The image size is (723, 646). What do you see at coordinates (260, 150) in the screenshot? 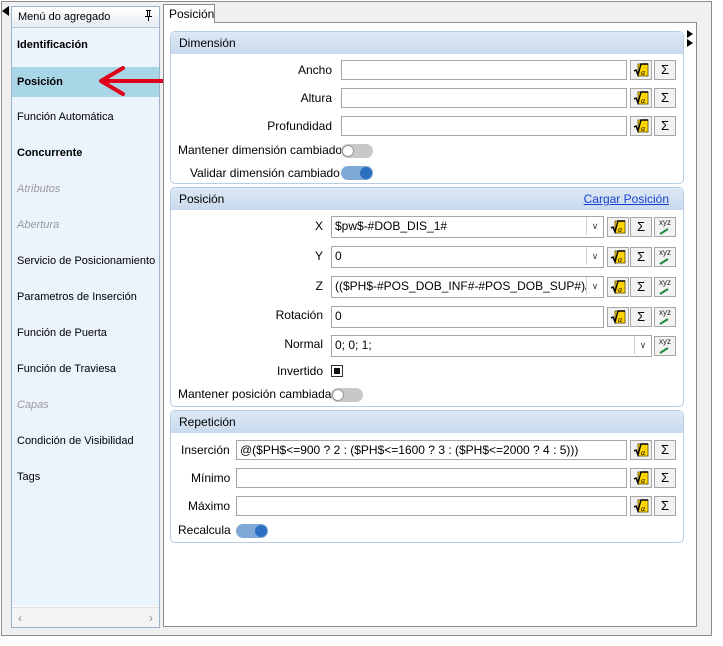
I see `mantener-dimension-label: Mantener dimensión cambiado` at bounding box center [260, 150].